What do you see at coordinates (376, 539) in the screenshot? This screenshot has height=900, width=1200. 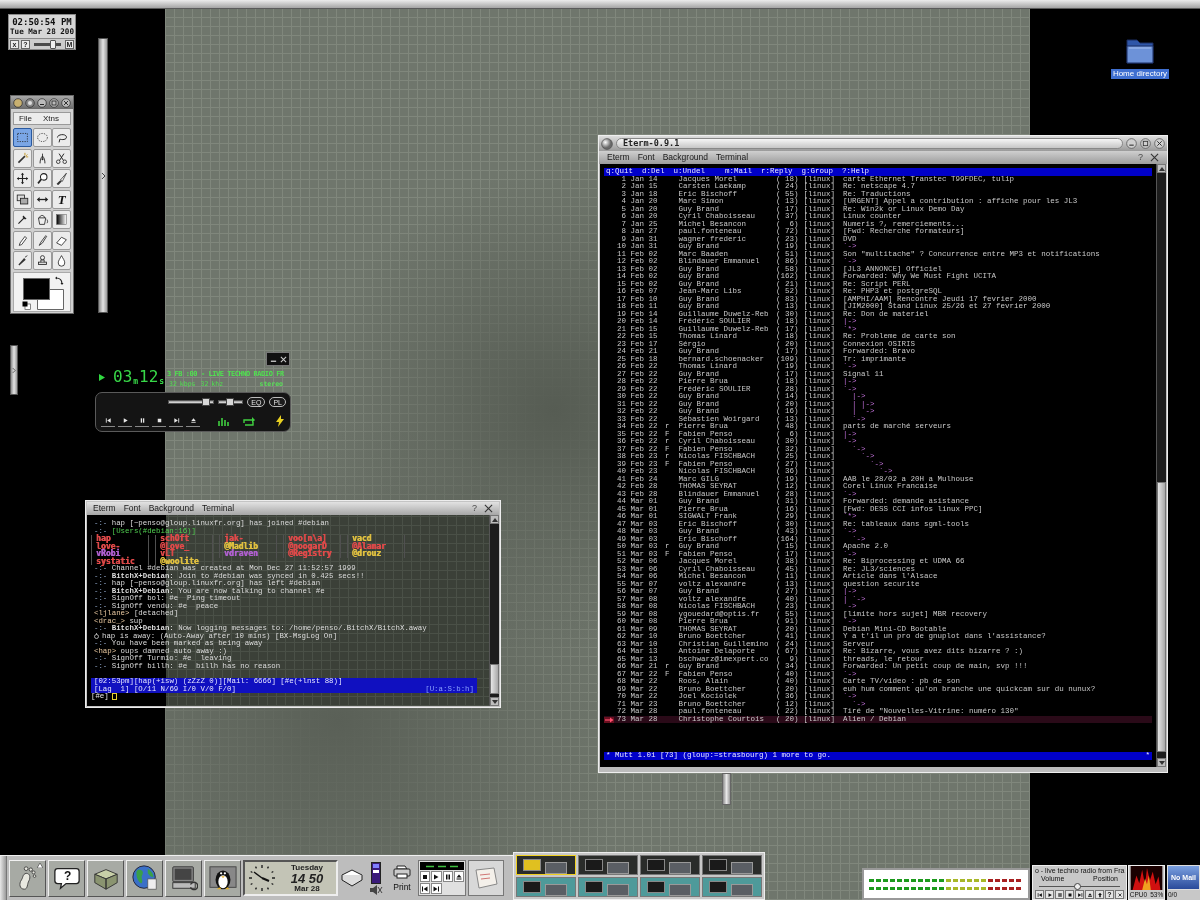 I see `user-nick: vacd` at bounding box center [376, 539].